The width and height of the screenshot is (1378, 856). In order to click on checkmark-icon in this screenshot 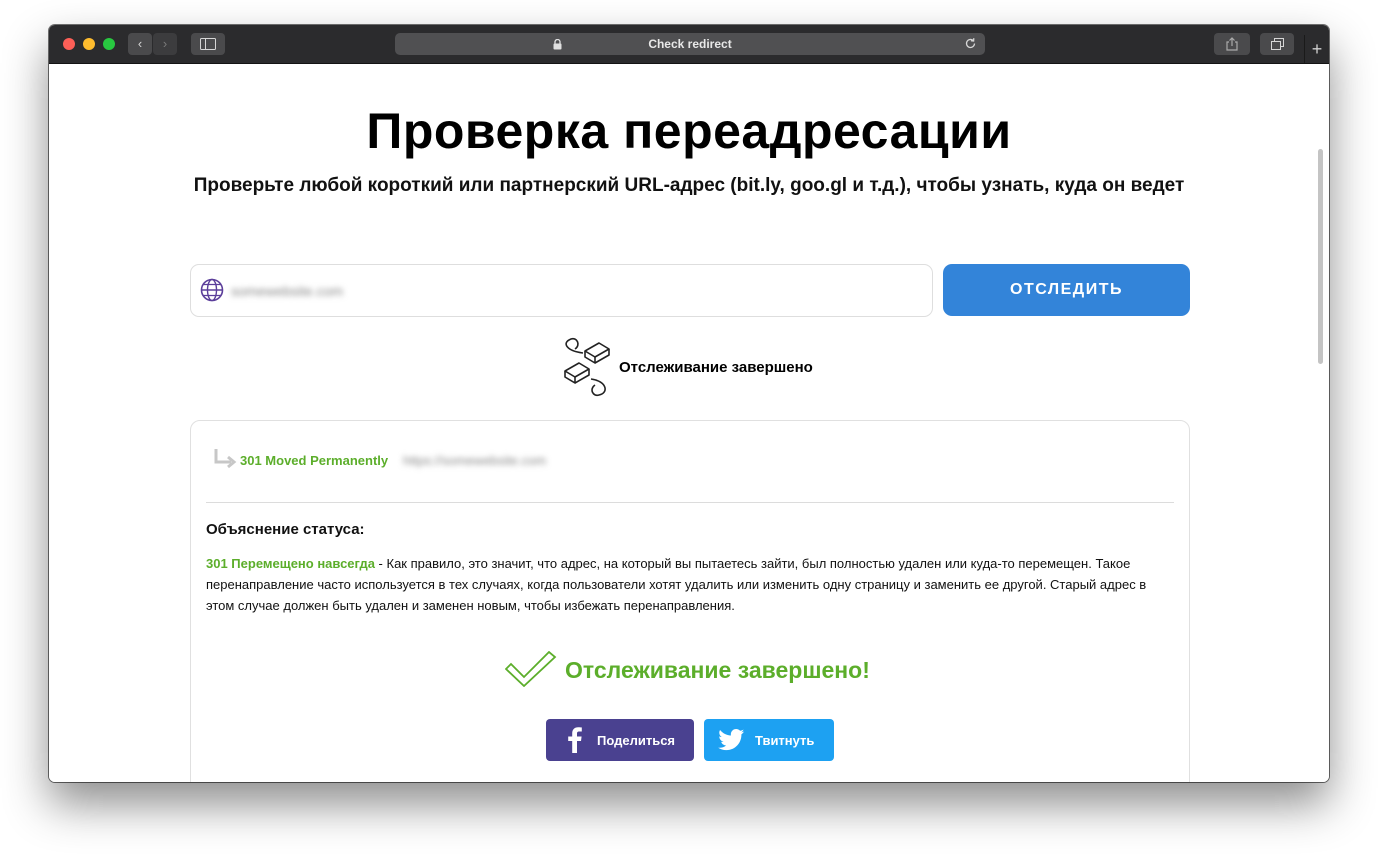, I will do `click(531, 669)`.